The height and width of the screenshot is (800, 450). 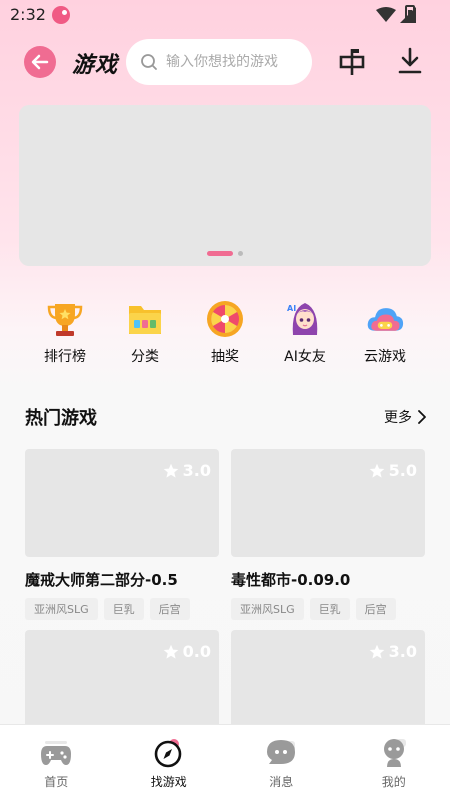 I want to click on category-label: 排行榜, so click(x=65, y=357).